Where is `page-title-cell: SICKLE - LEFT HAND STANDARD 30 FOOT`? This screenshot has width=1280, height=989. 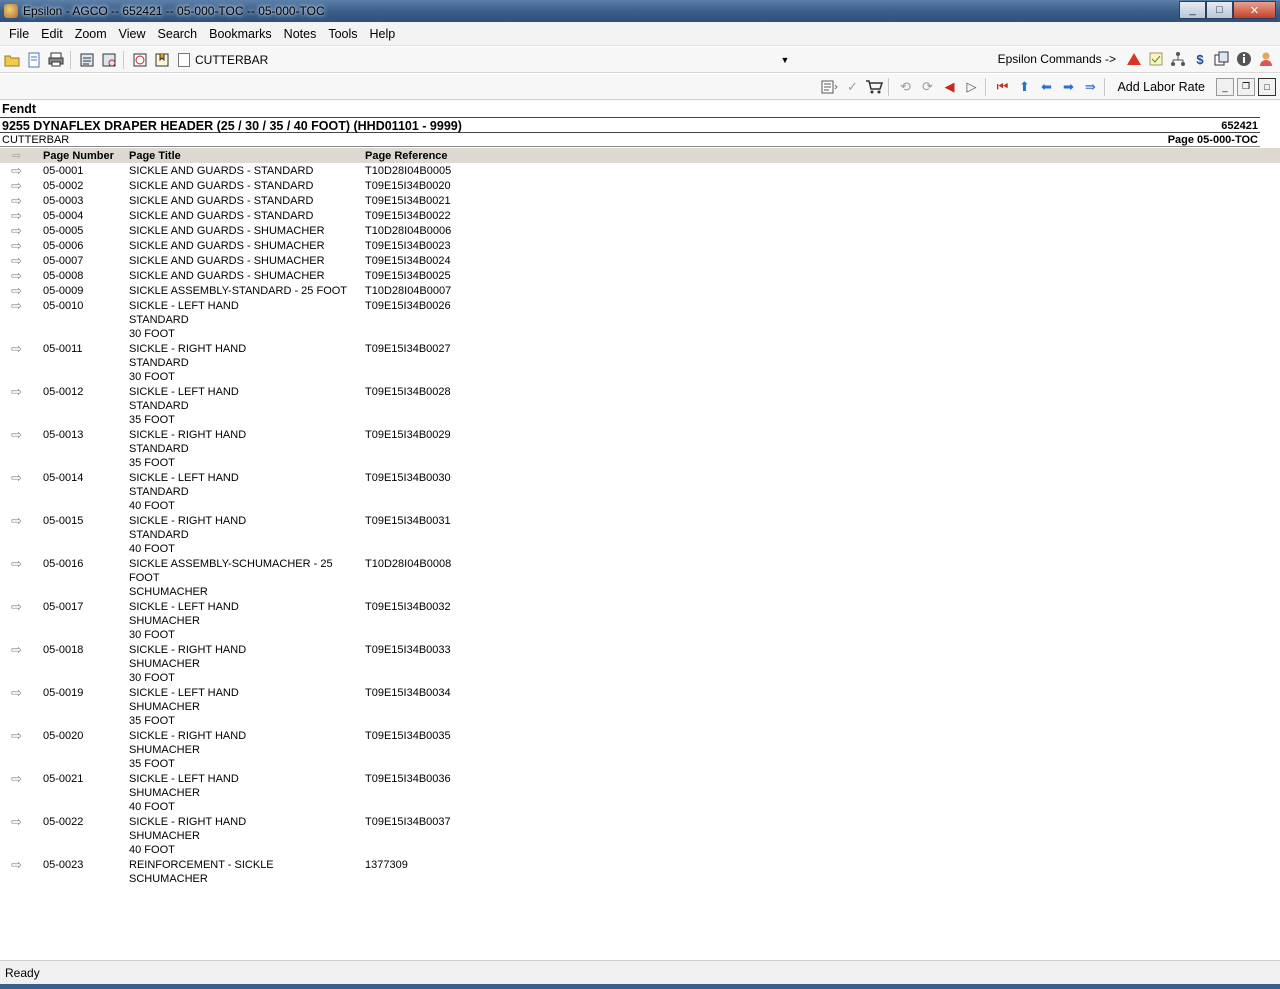 page-title-cell: SICKLE - LEFT HAND STANDARD 30 FOOT is located at coordinates (247, 320).